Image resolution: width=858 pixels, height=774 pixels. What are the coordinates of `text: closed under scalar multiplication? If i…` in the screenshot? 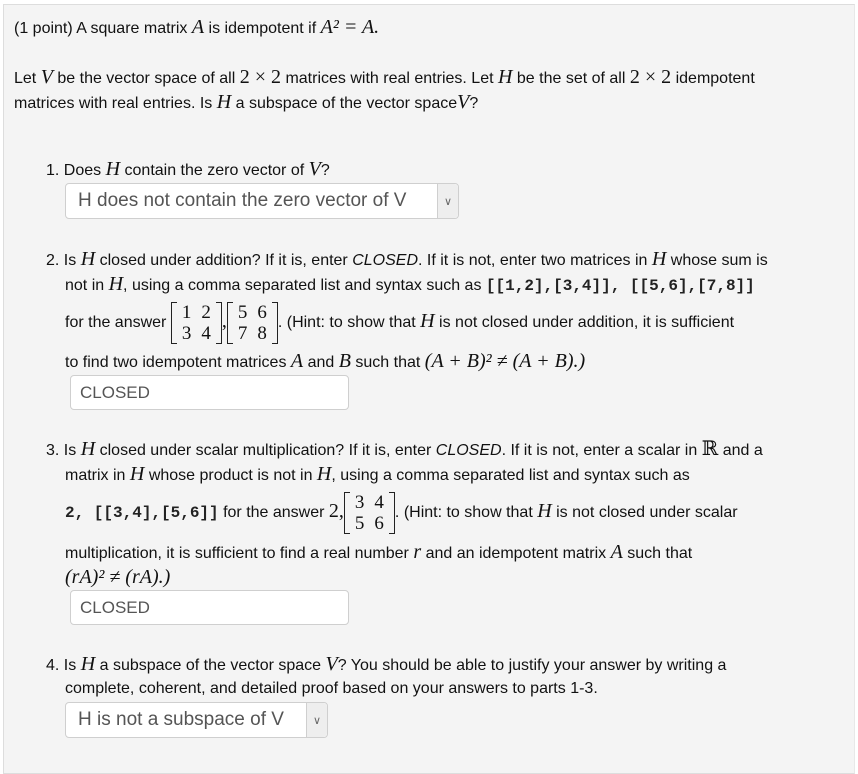 It's located at (265, 450).